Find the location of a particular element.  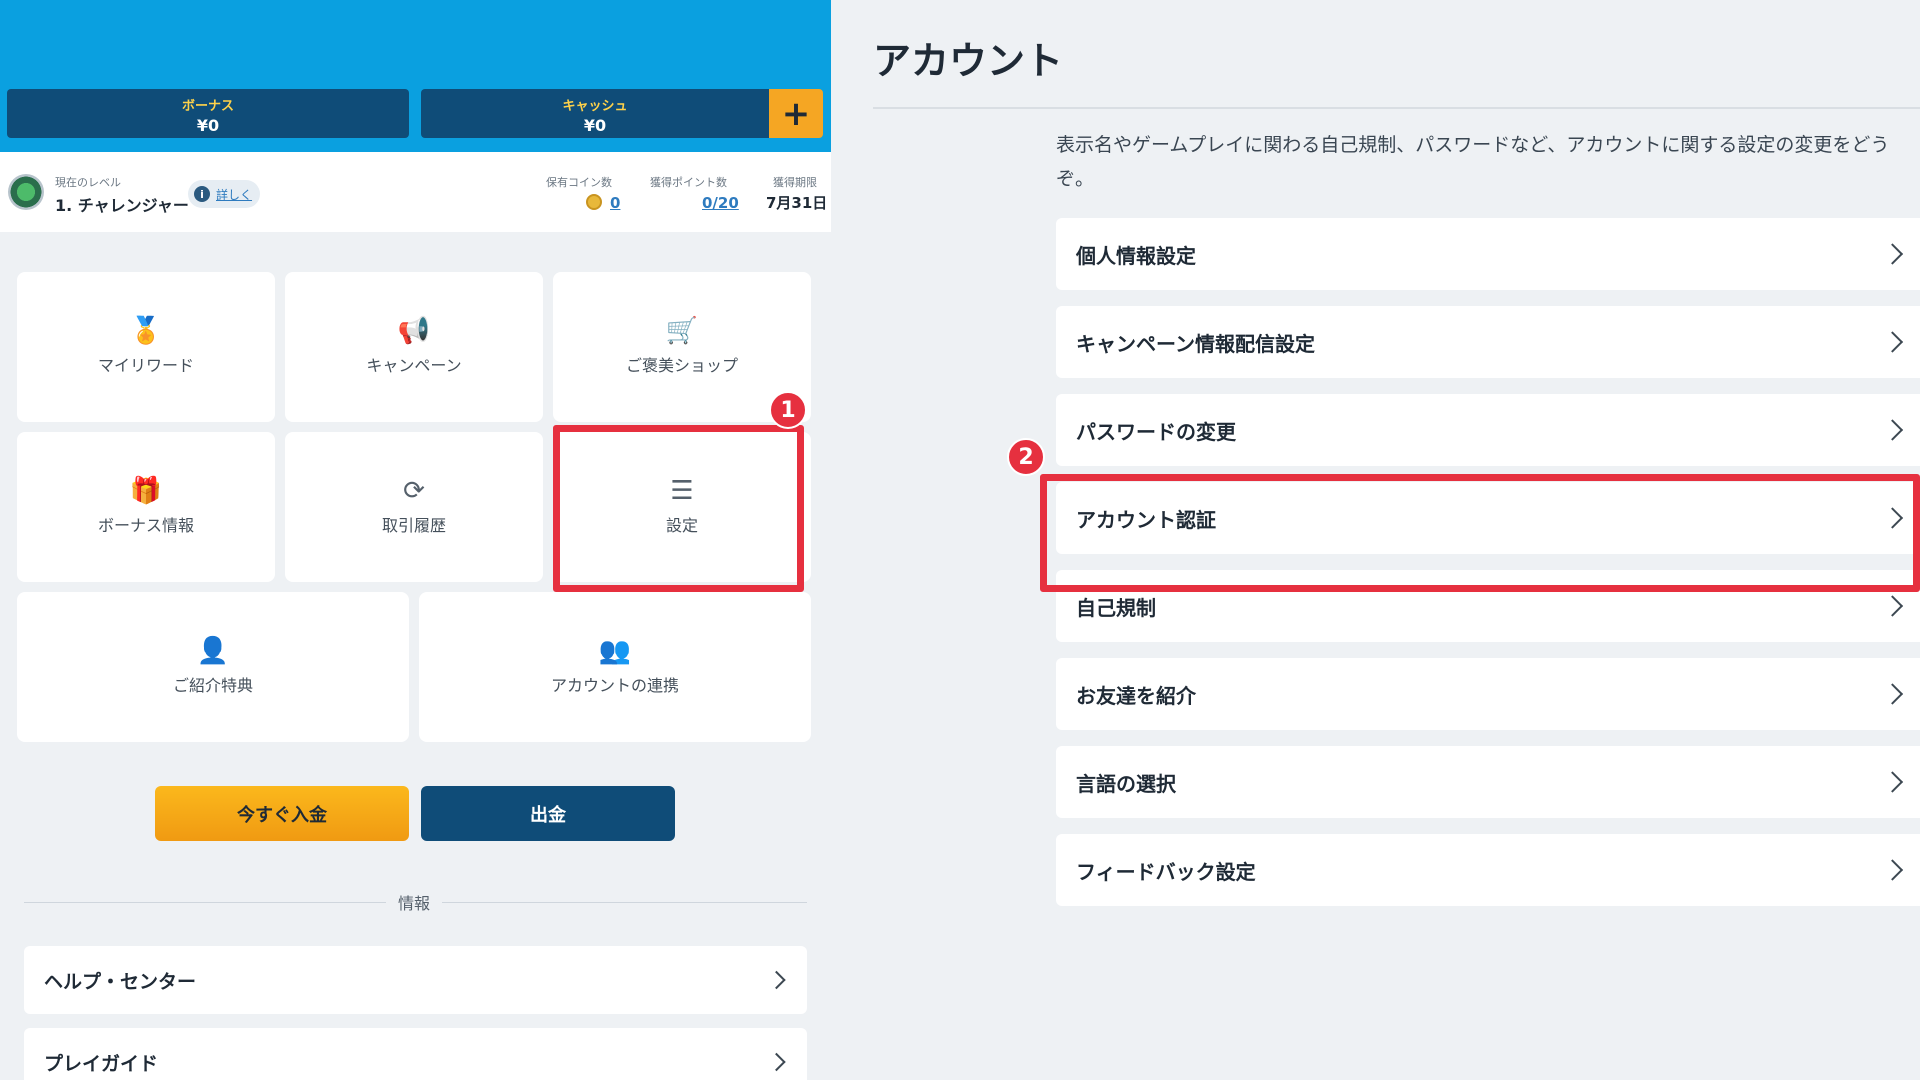

deposit-button: 今すぐ入金 is located at coordinates (282, 813).